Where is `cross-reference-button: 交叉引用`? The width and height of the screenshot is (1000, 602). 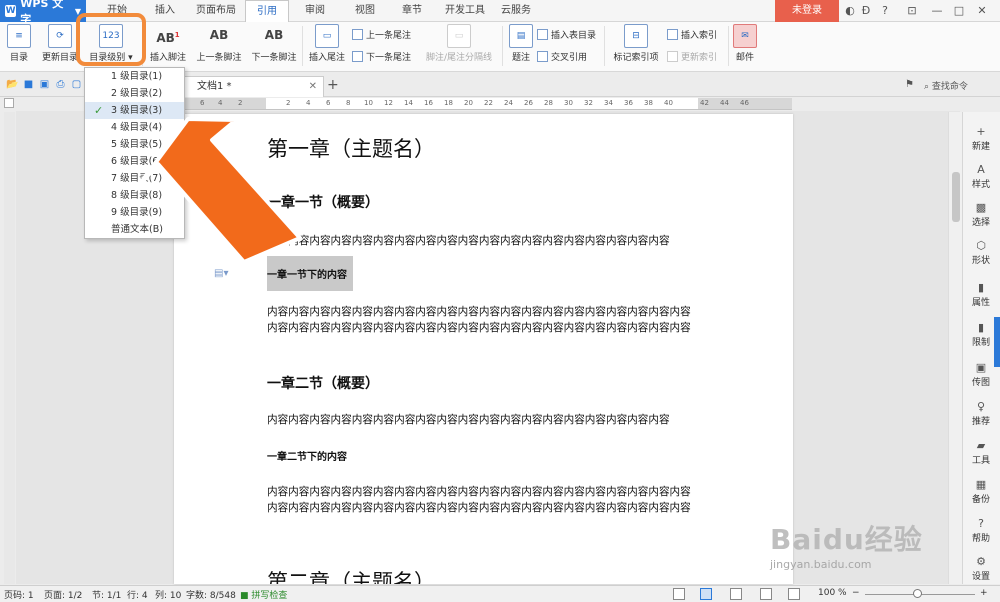
cross-reference-button: 交叉引用 is located at coordinates (562, 56).